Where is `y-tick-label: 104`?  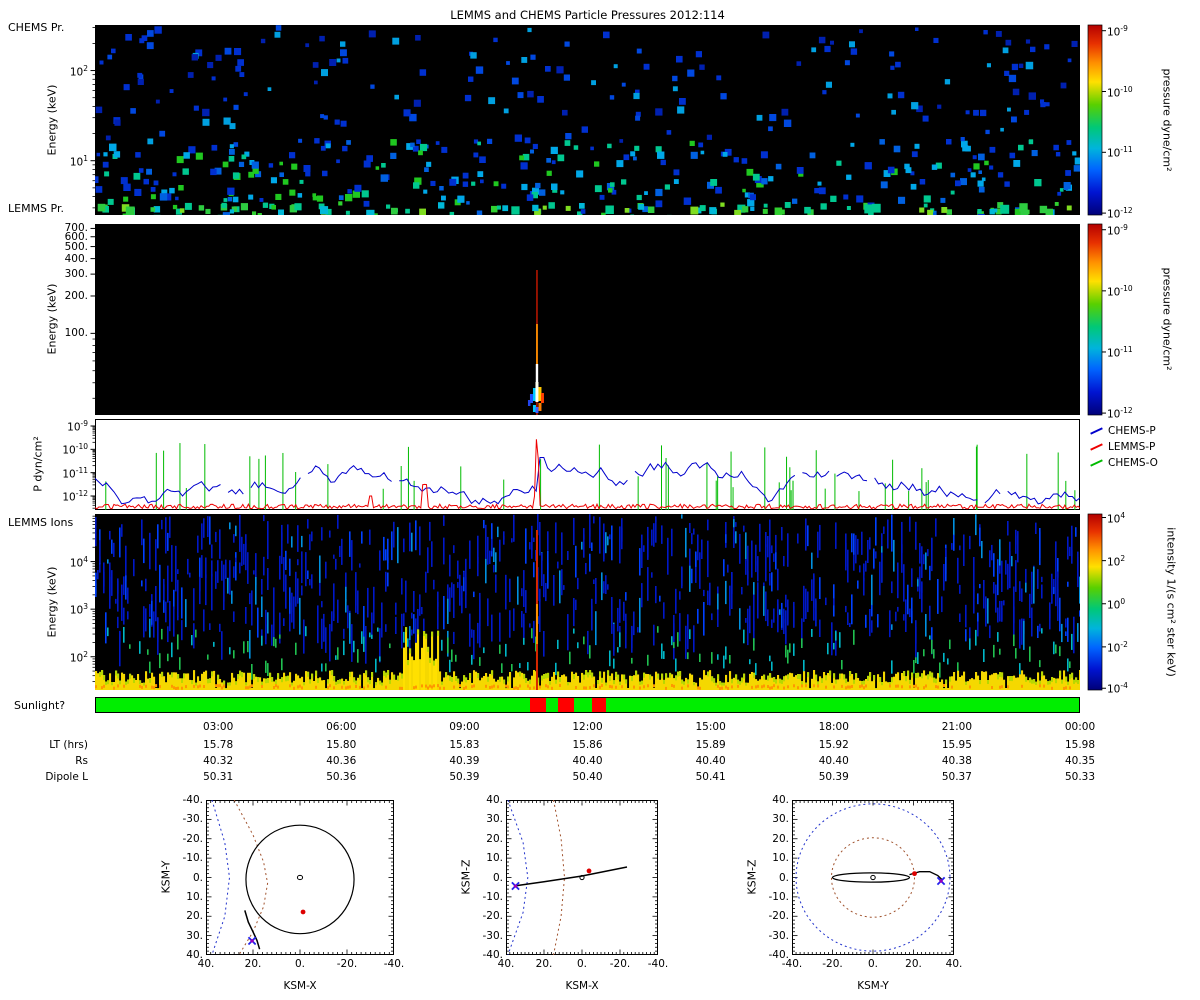
y-tick-label: 104 is located at coordinates (78, 561).